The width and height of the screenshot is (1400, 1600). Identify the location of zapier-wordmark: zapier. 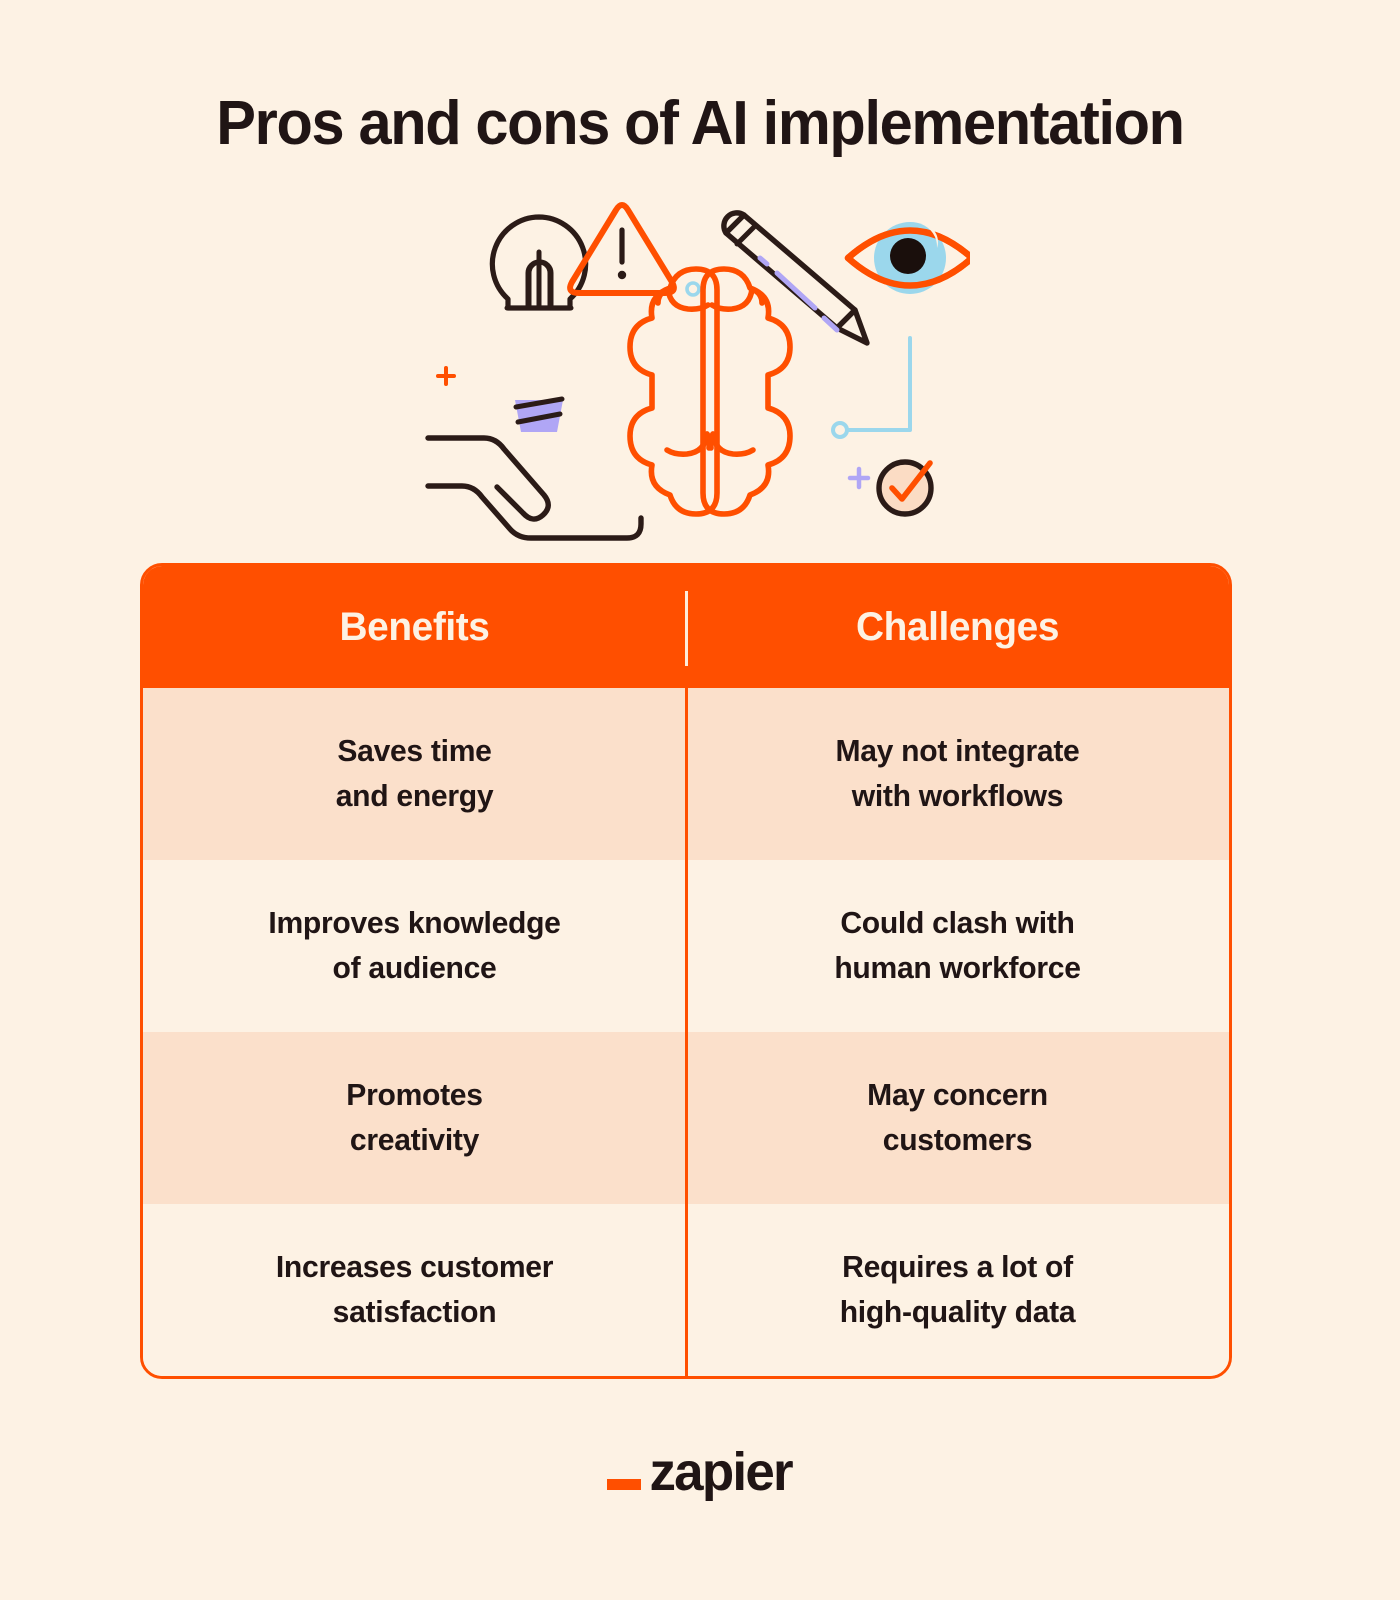
(721, 1472).